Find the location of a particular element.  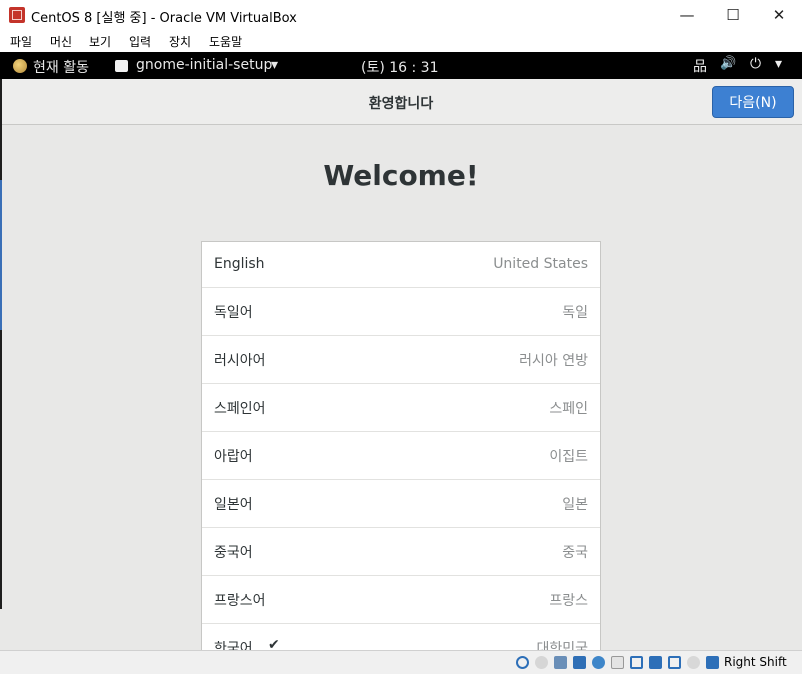

language-name: 중국어 is located at coordinates (233, 553).